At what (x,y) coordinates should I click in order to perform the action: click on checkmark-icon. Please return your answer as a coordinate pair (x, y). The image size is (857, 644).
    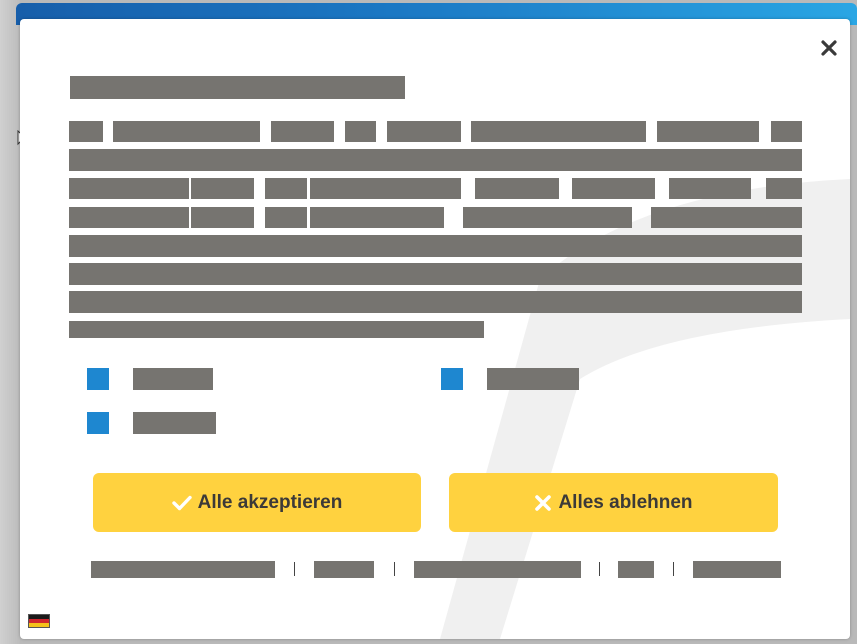
    Looking at the image, I should click on (181, 502).